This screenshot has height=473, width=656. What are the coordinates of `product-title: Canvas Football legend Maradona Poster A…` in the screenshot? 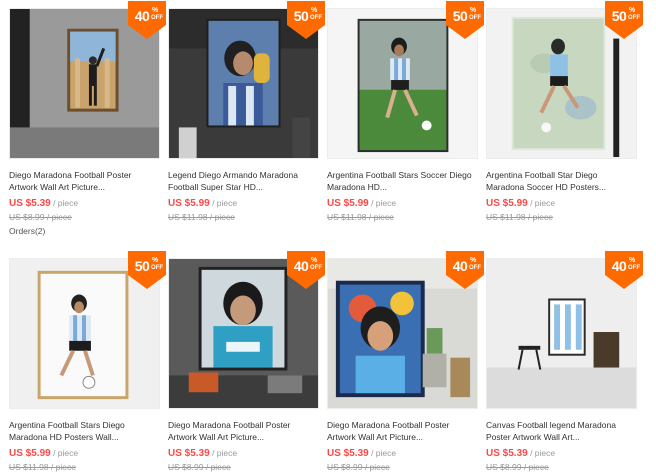 It's located at (561, 431).